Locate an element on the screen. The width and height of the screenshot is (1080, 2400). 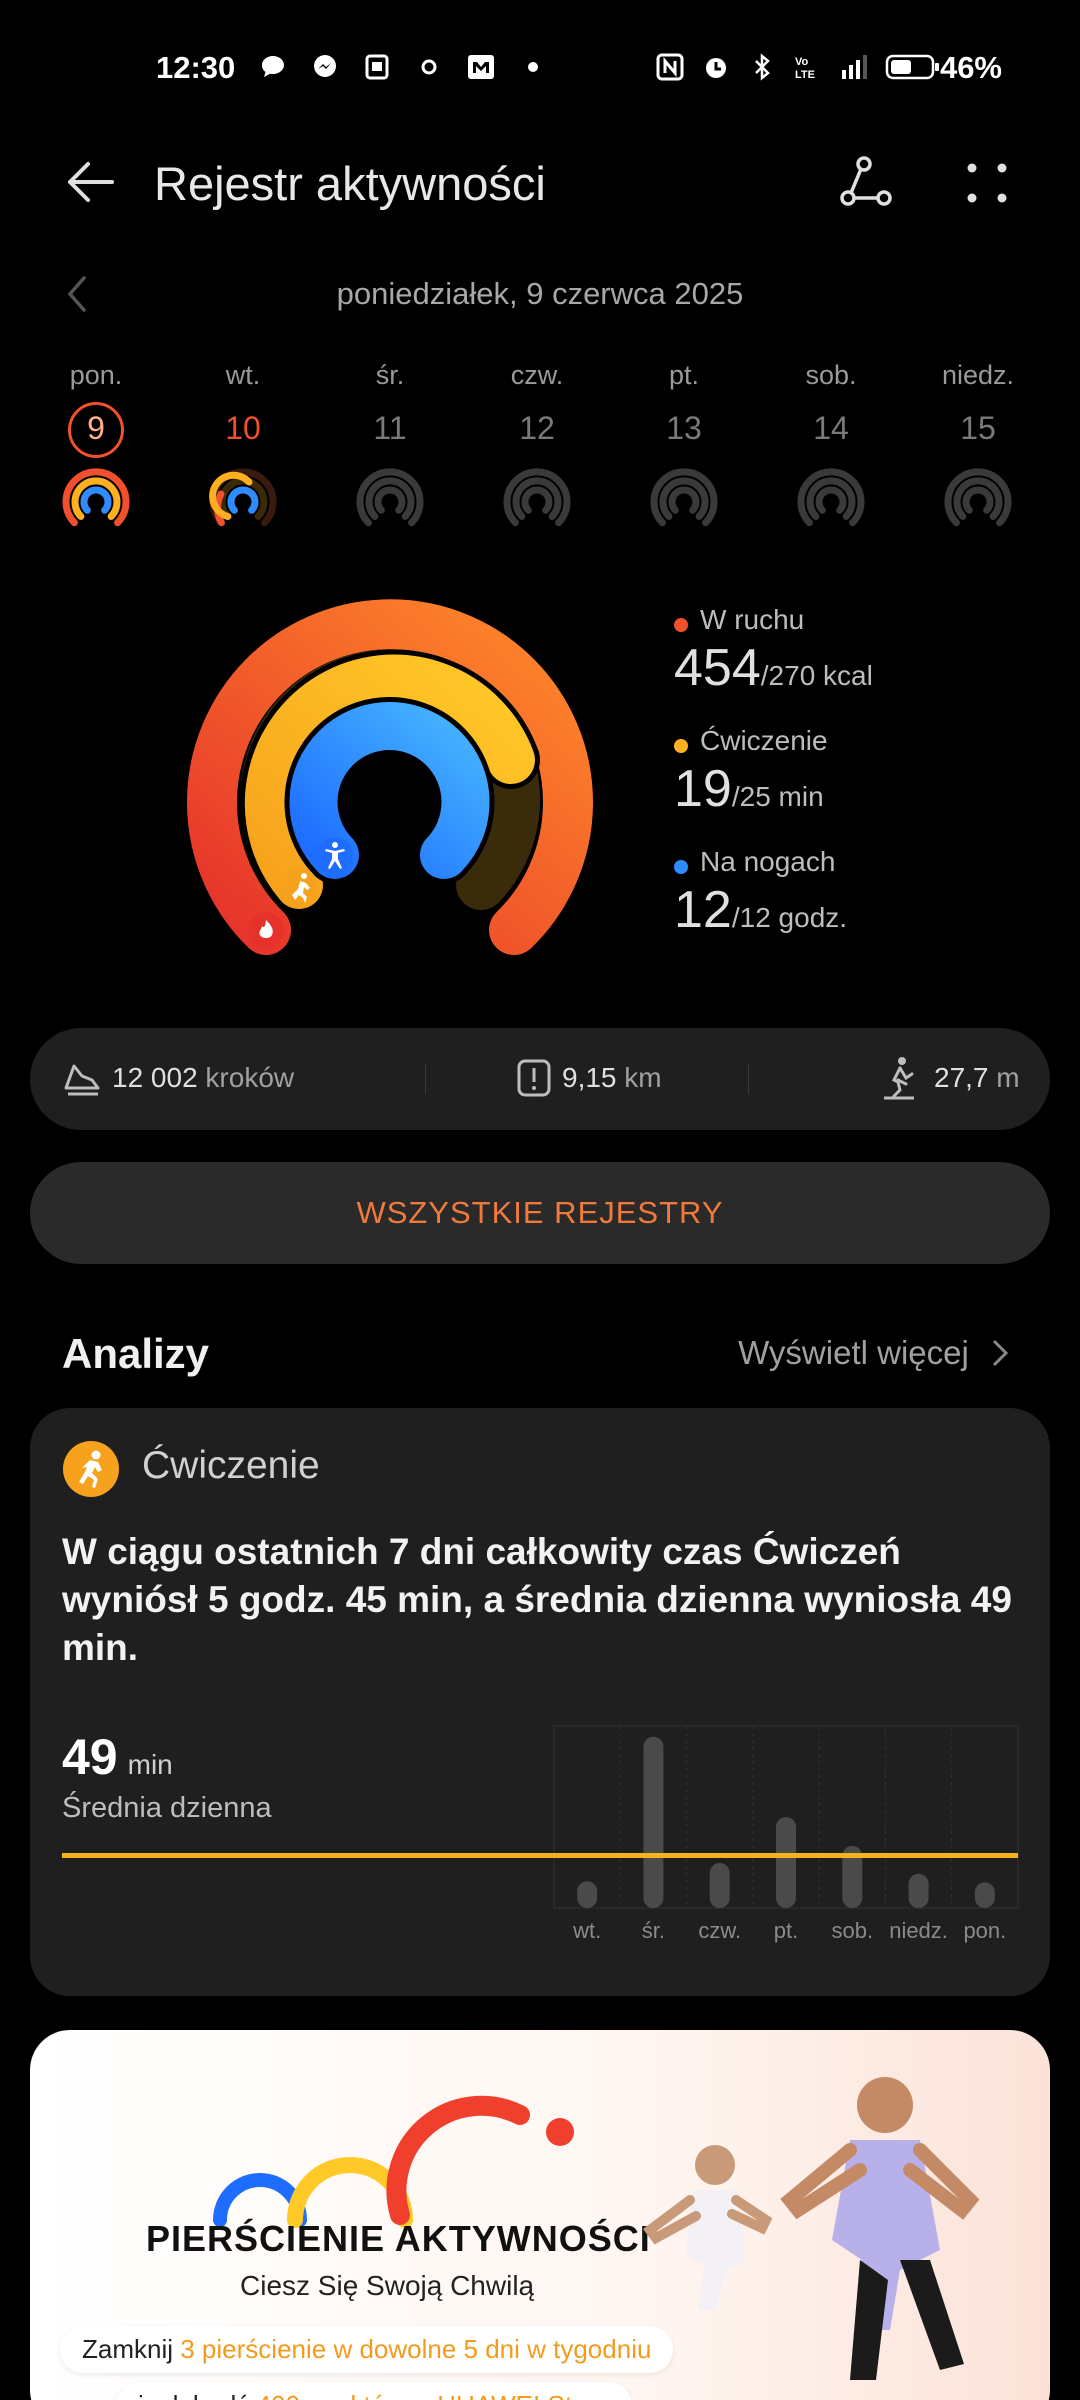
selected-date: poniedziałek, 9 czerwca 2025 is located at coordinates (540, 293).